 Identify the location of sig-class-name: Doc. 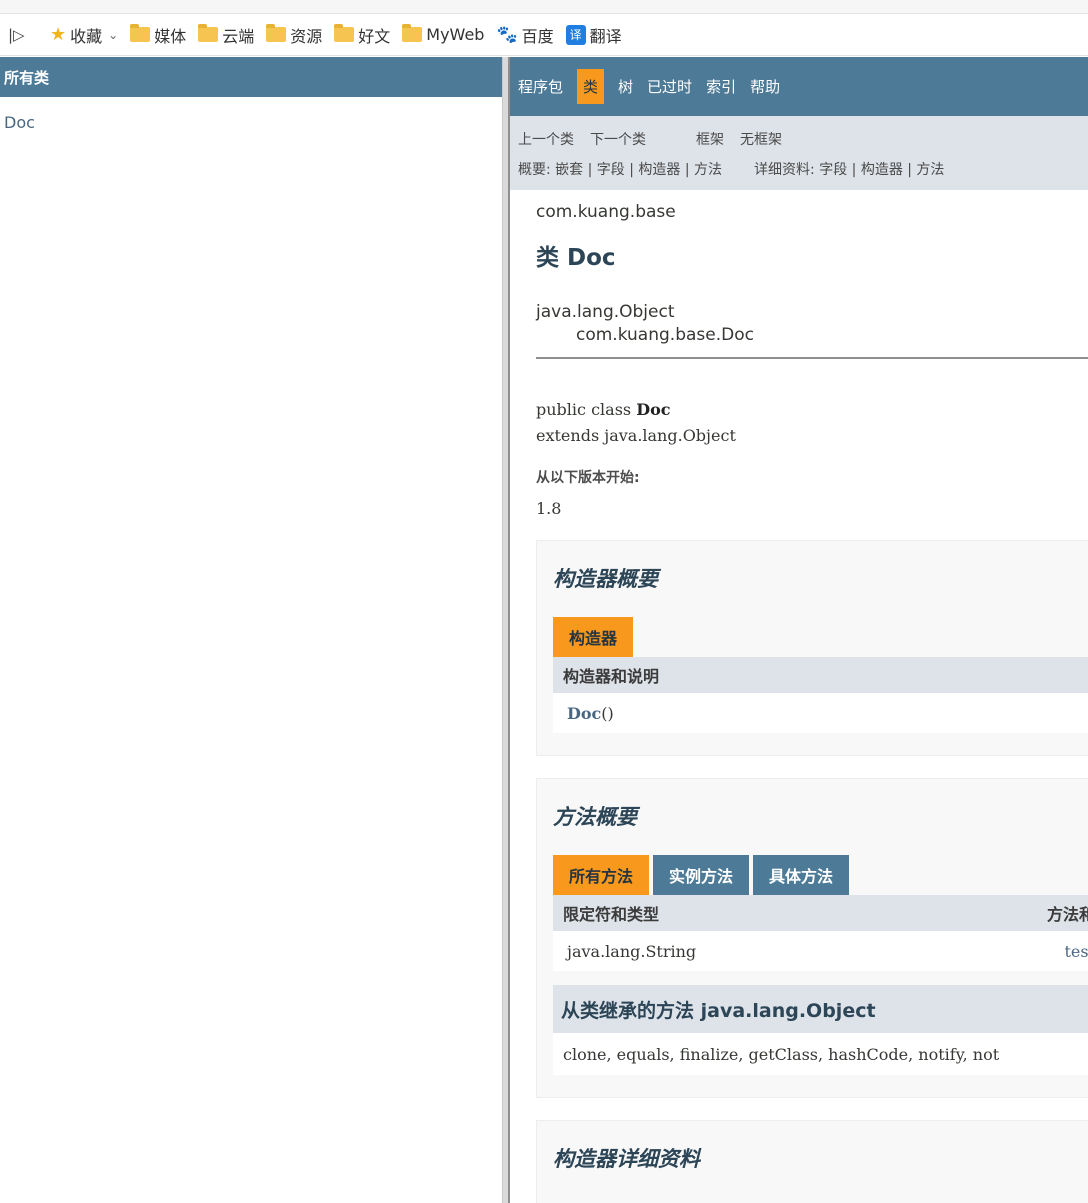
(653, 409).